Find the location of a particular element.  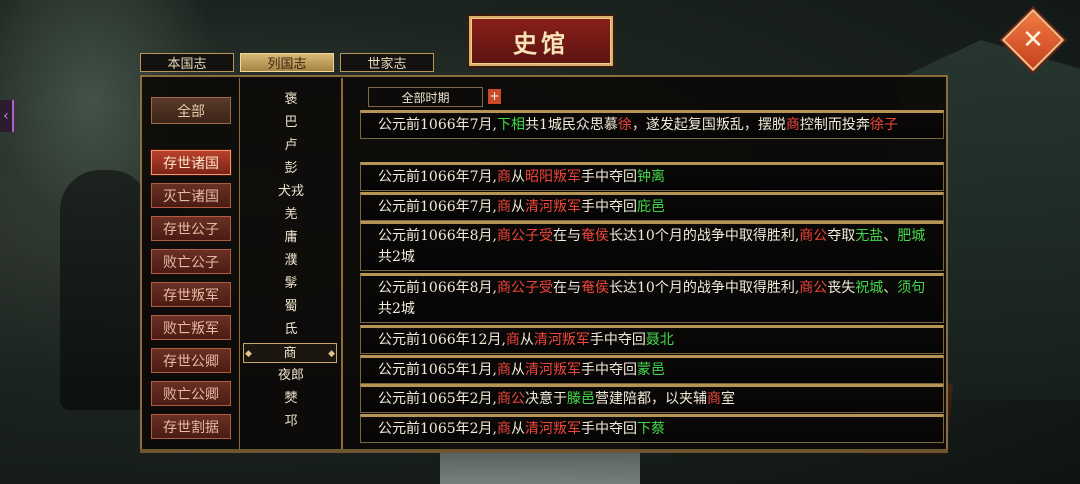

country-item: 濮 is located at coordinates (291, 261).